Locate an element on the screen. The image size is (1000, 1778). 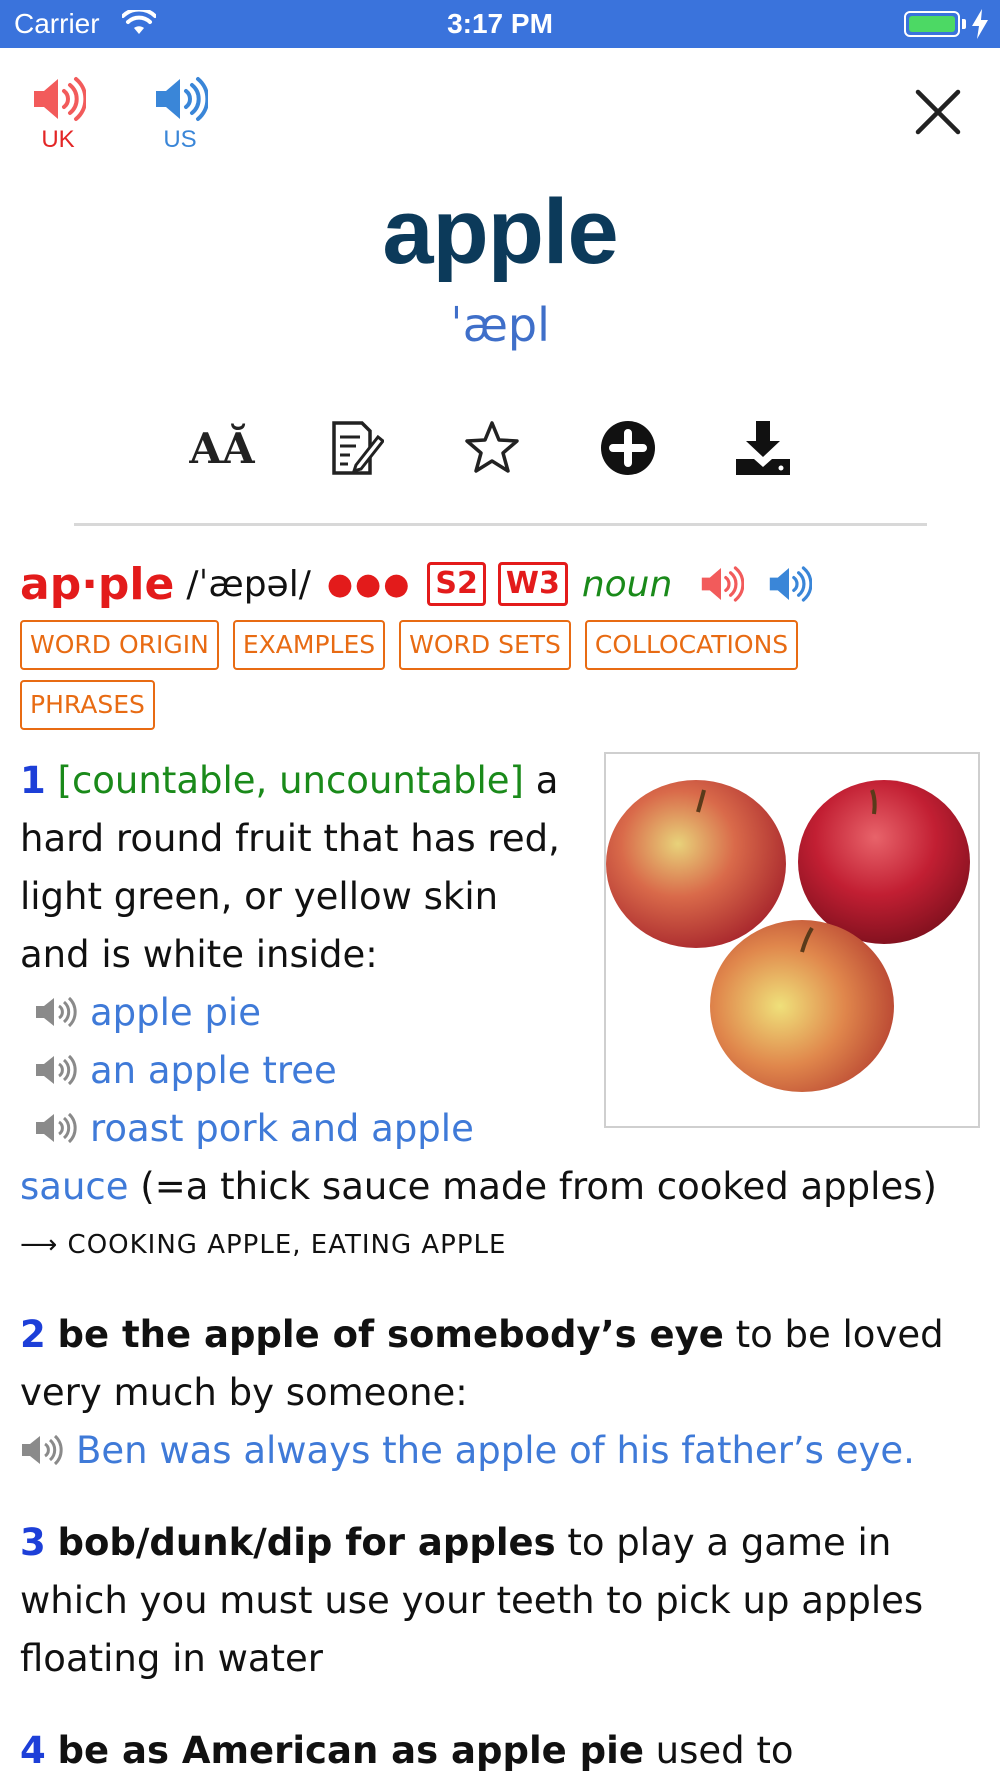
entry-header: ap·ple /ˈæpəl/ ●●● S2 W3 noun is located at coordinates (500, 584).